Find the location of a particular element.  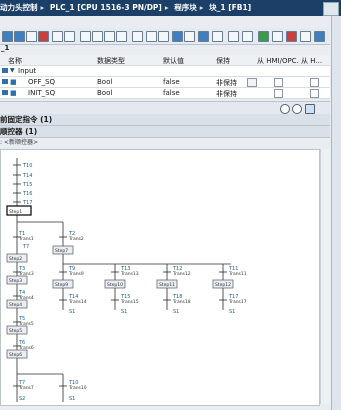

step-name: Step7 is located at coordinates (61, 251).